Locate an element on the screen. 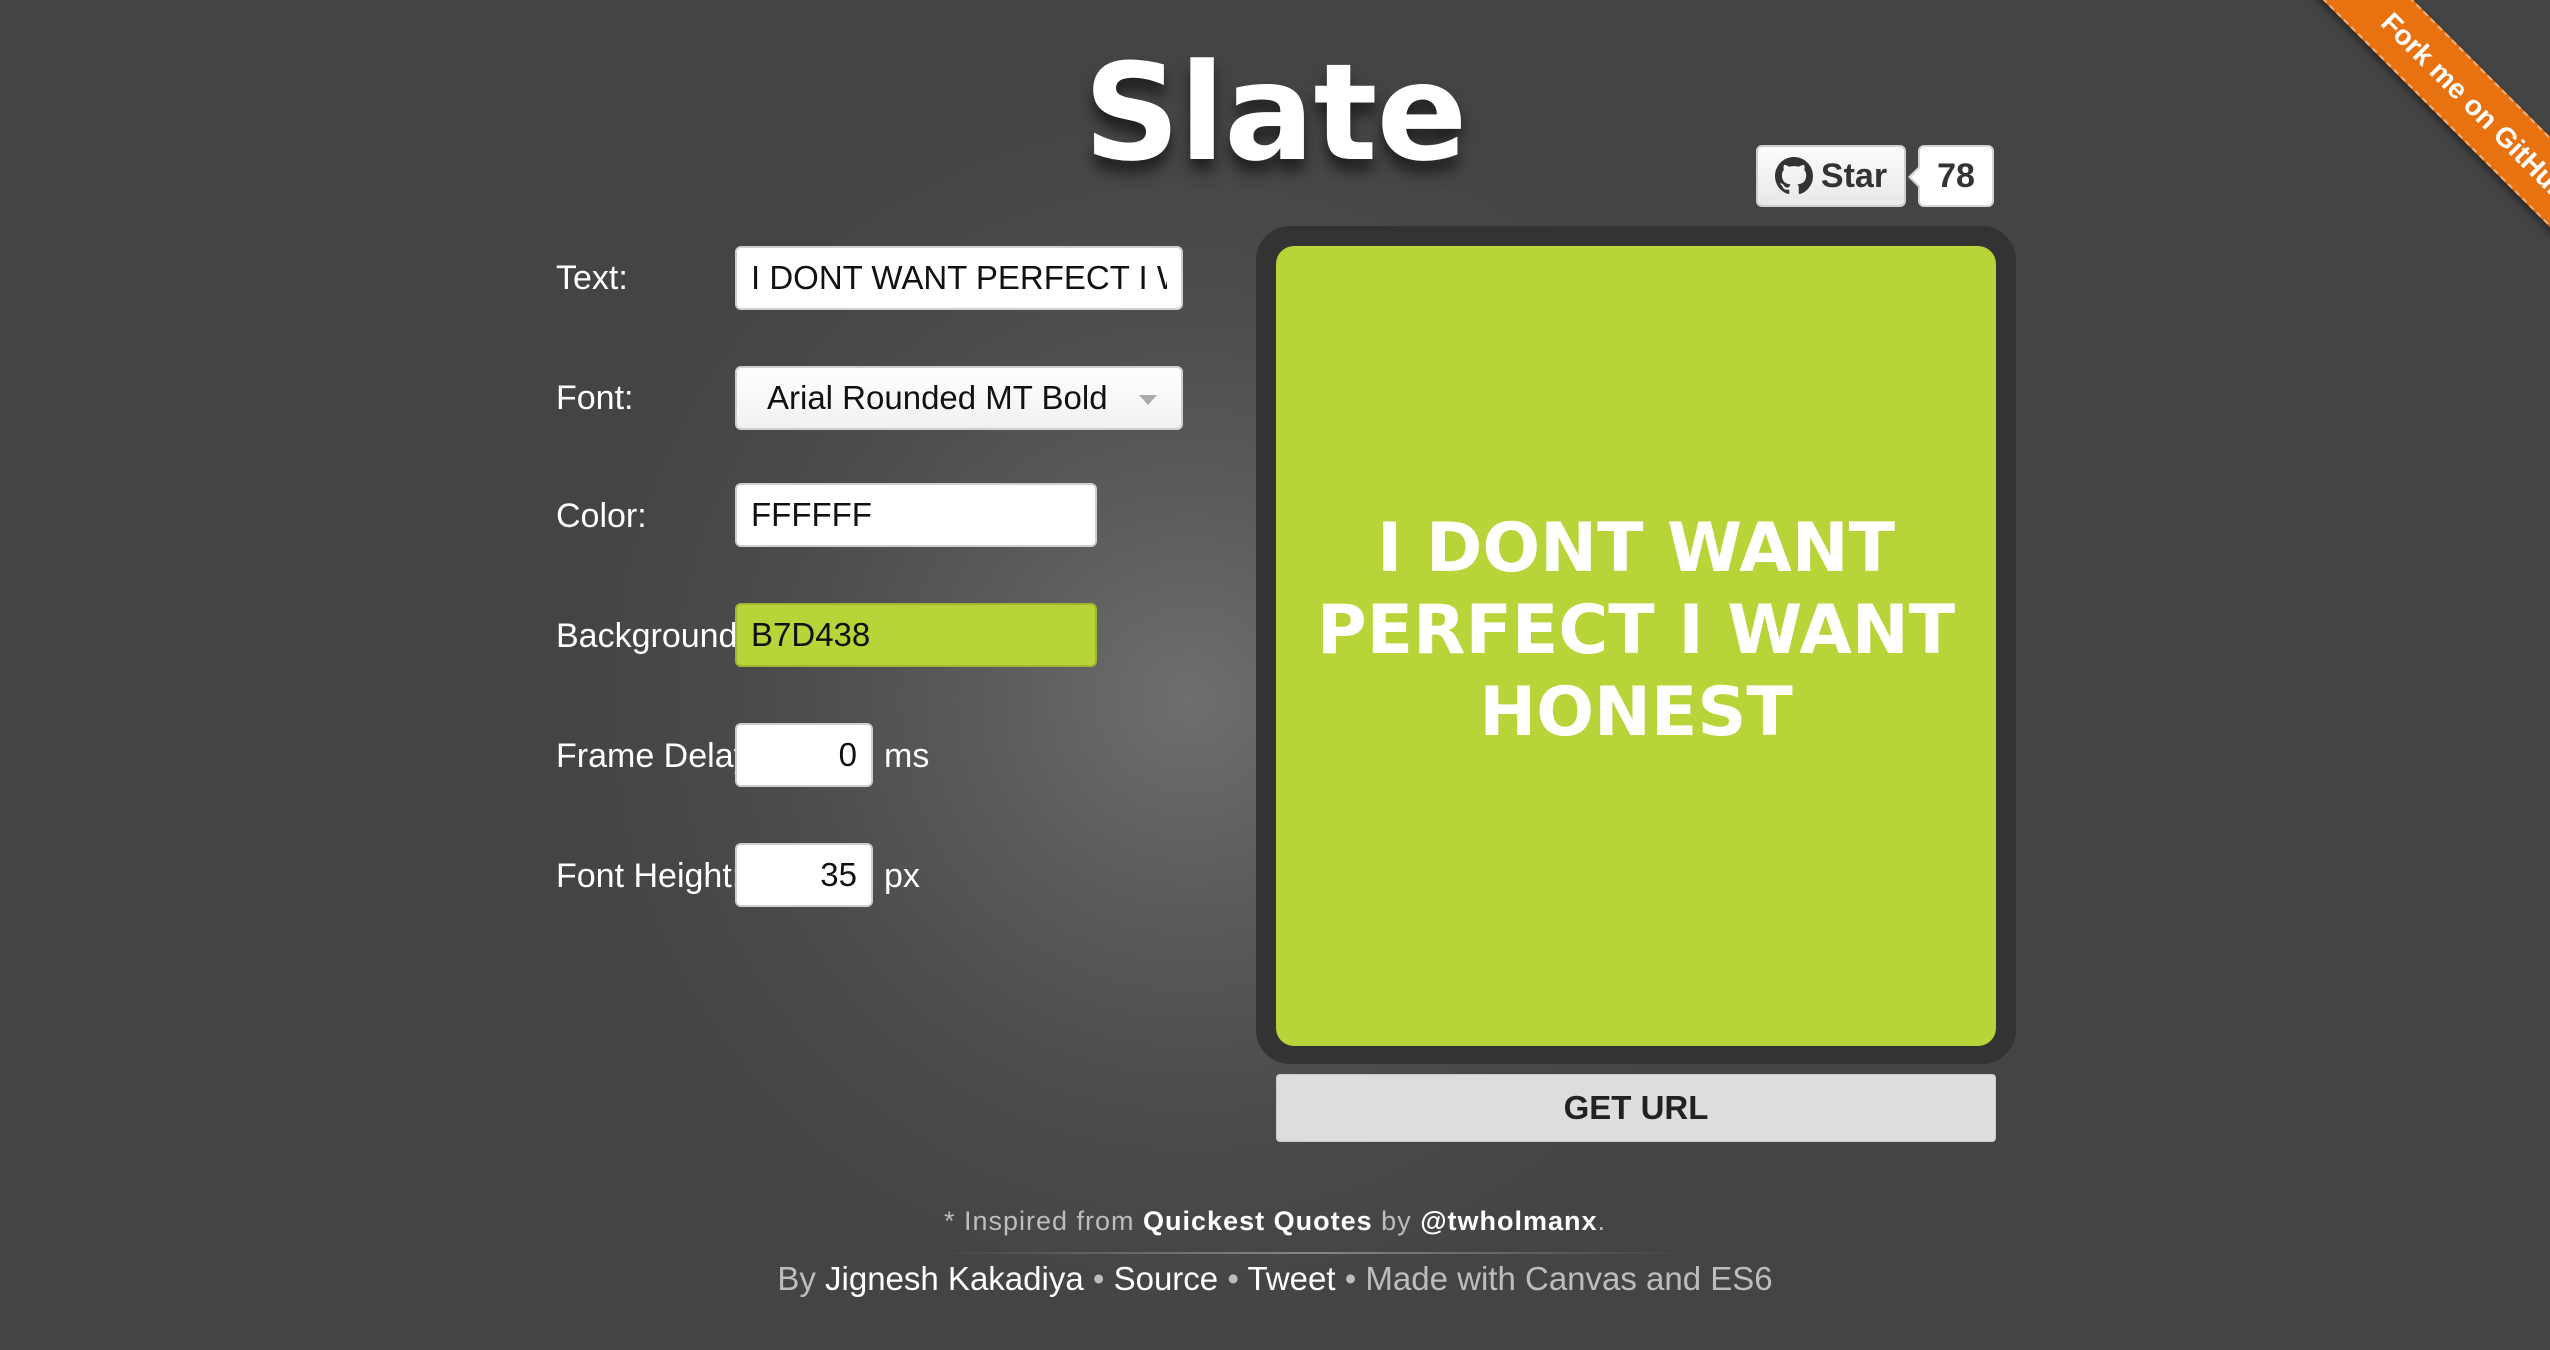 This screenshot has width=2550, height=1350. star-count: 78 is located at coordinates (1951, 176).